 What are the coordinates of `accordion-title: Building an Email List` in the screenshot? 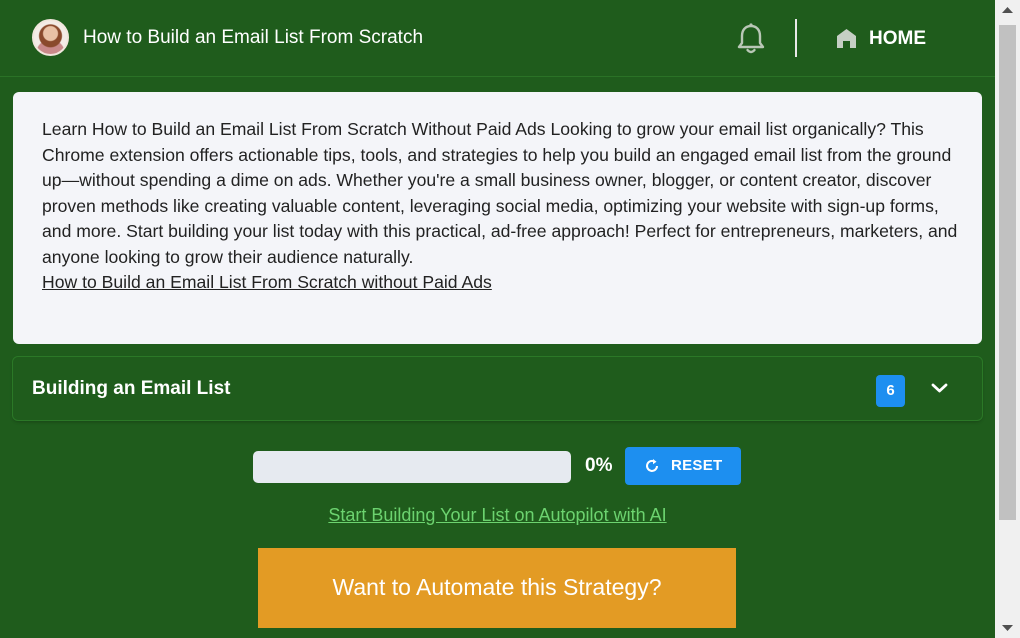 It's located at (131, 388).